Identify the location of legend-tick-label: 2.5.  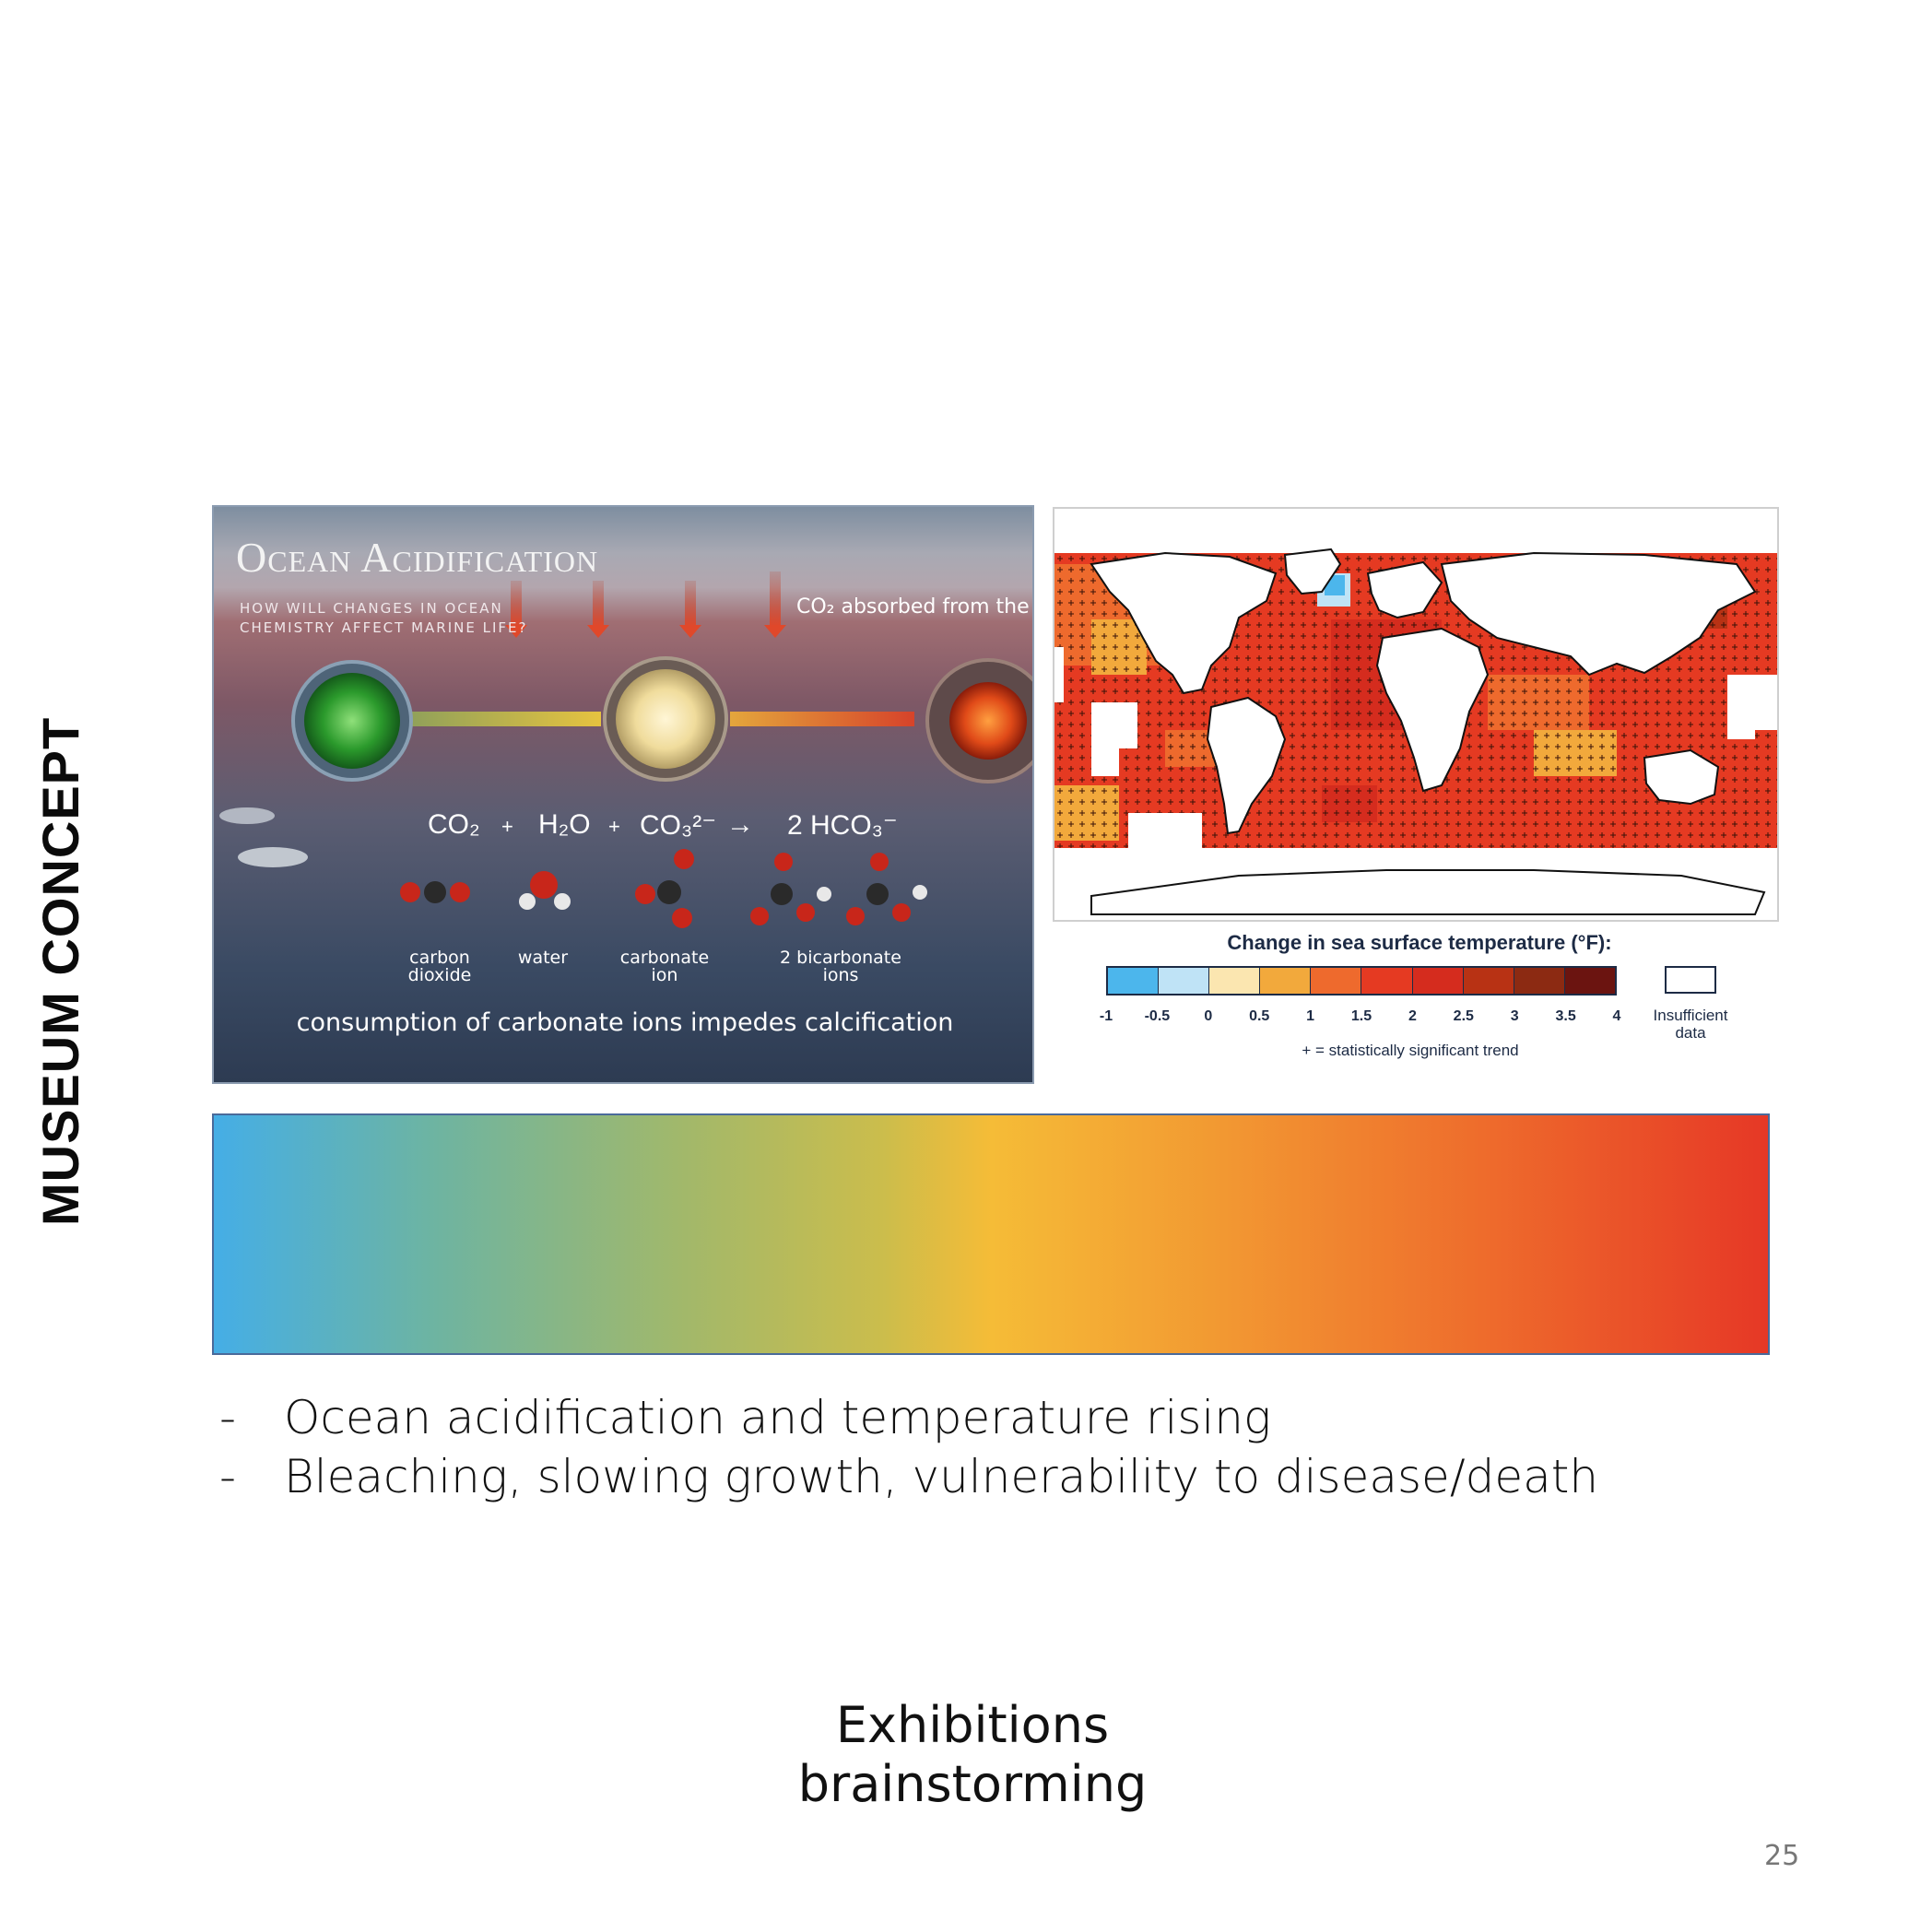
(1463, 1016).